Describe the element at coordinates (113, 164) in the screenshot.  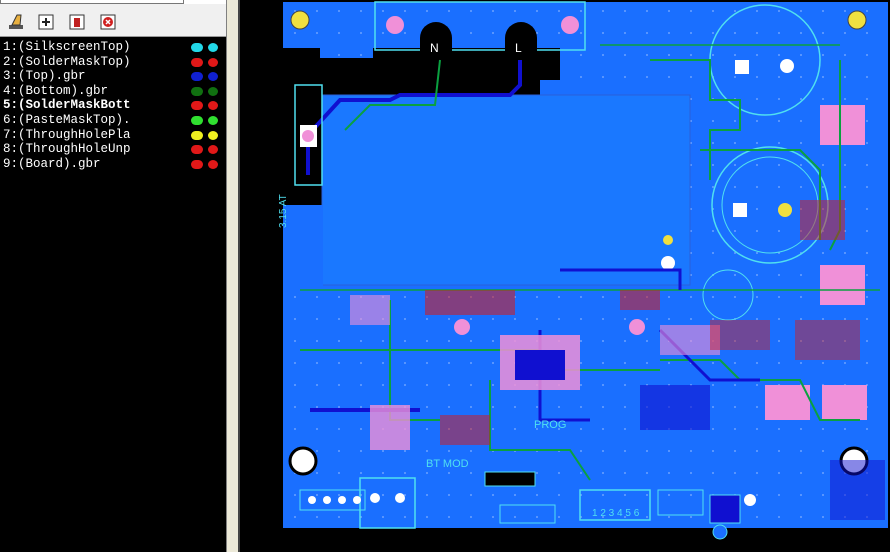
I see `layer-row: 9:(Board).gbr` at that location.